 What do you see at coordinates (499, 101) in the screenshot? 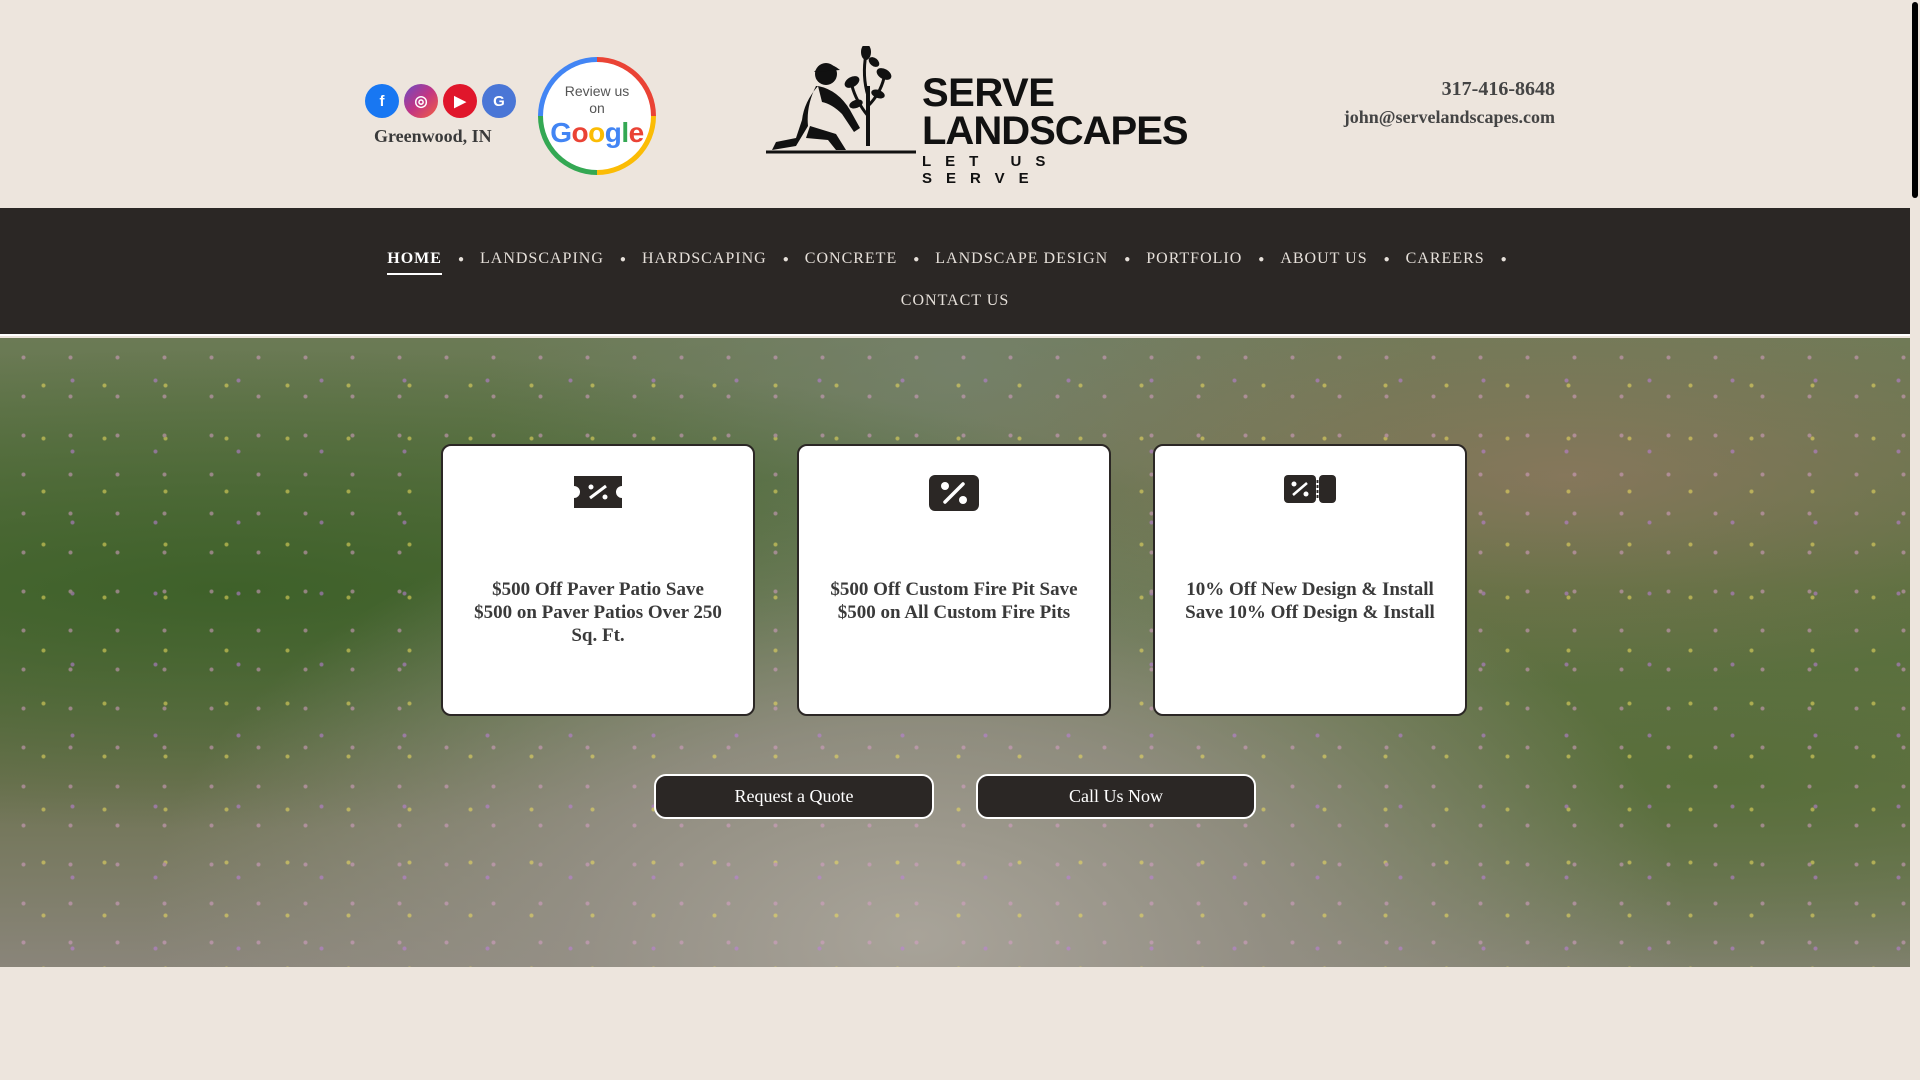
I see `google-business-icon: G` at bounding box center [499, 101].